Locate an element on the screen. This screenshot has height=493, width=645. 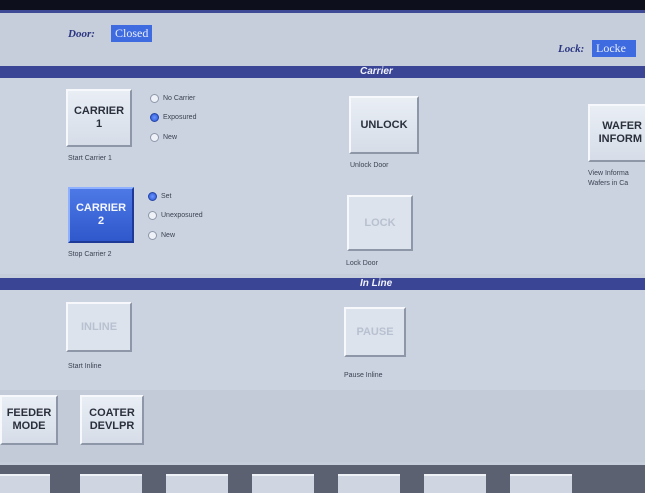
lock-caption: Lock Door is located at coordinates (362, 263).